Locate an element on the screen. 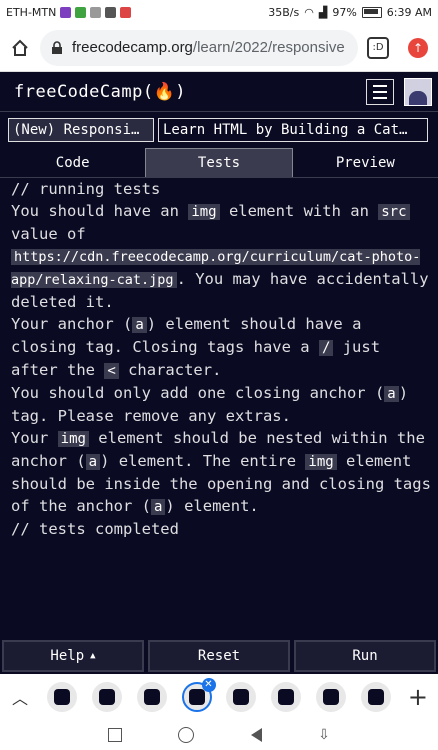  avatar-figure is located at coordinates (418, 97).